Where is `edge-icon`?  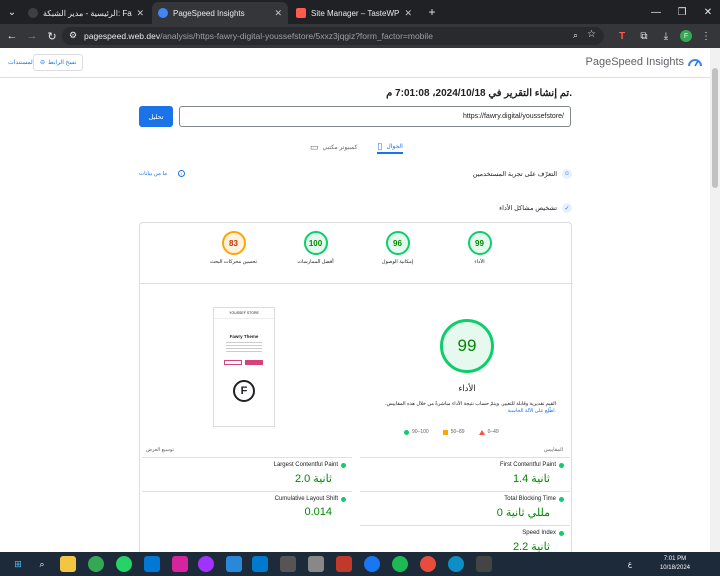 edge-icon is located at coordinates (456, 564).